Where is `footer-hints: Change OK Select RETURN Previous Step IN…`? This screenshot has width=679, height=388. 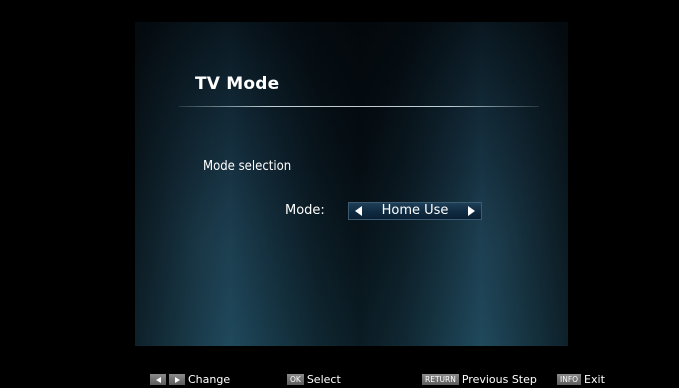 footer-hints: Change OK Select RETURN Previous Step IN… is located at coordinates (339, 380).